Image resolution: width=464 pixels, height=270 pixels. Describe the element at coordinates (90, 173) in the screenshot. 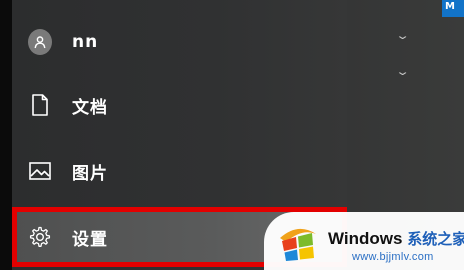

I see `menu-item-label: 图片` at that location.